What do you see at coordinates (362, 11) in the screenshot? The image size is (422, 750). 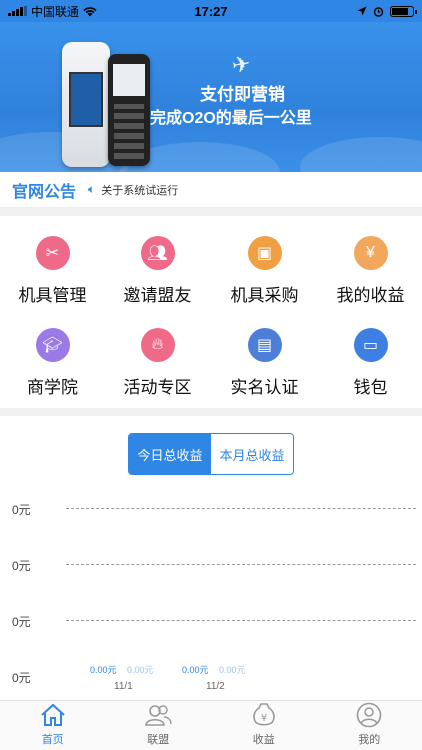 I see `location-icon` at bounding box center [362, 11].